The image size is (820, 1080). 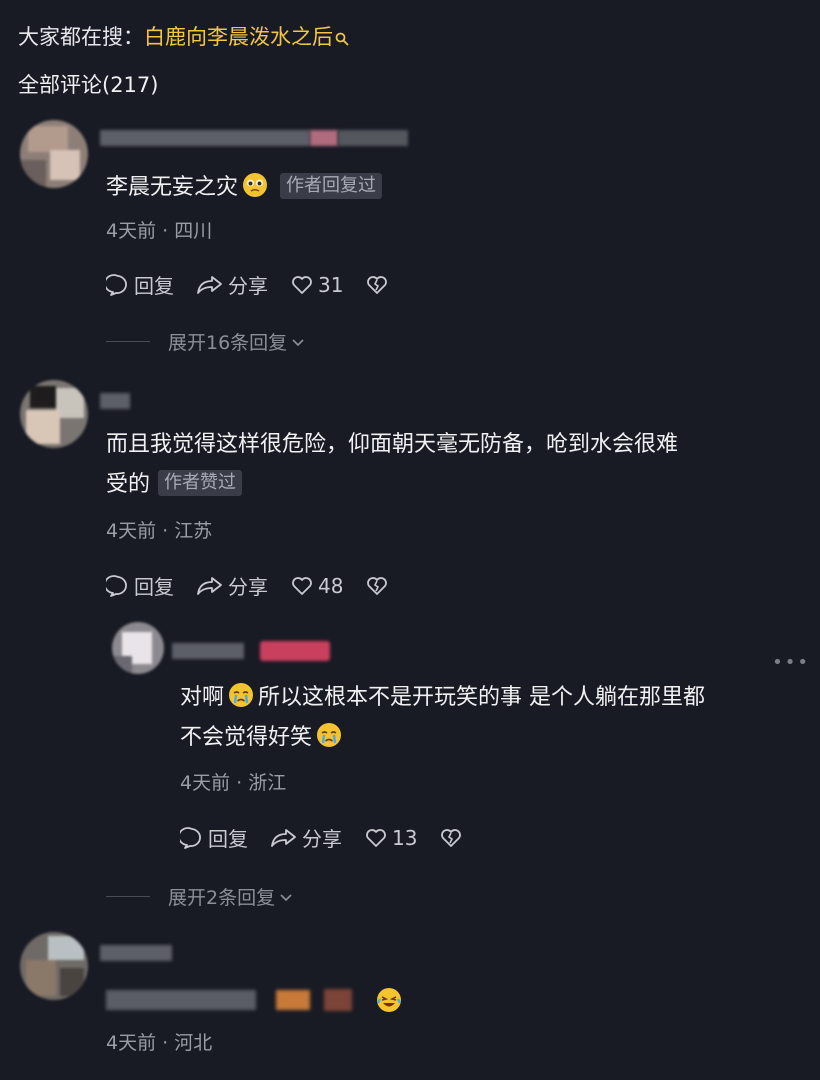 What do you see at coordinates (255, 185) in the screenshot?
I see `pleading-face-emoji` at bounding box center [255, 185].